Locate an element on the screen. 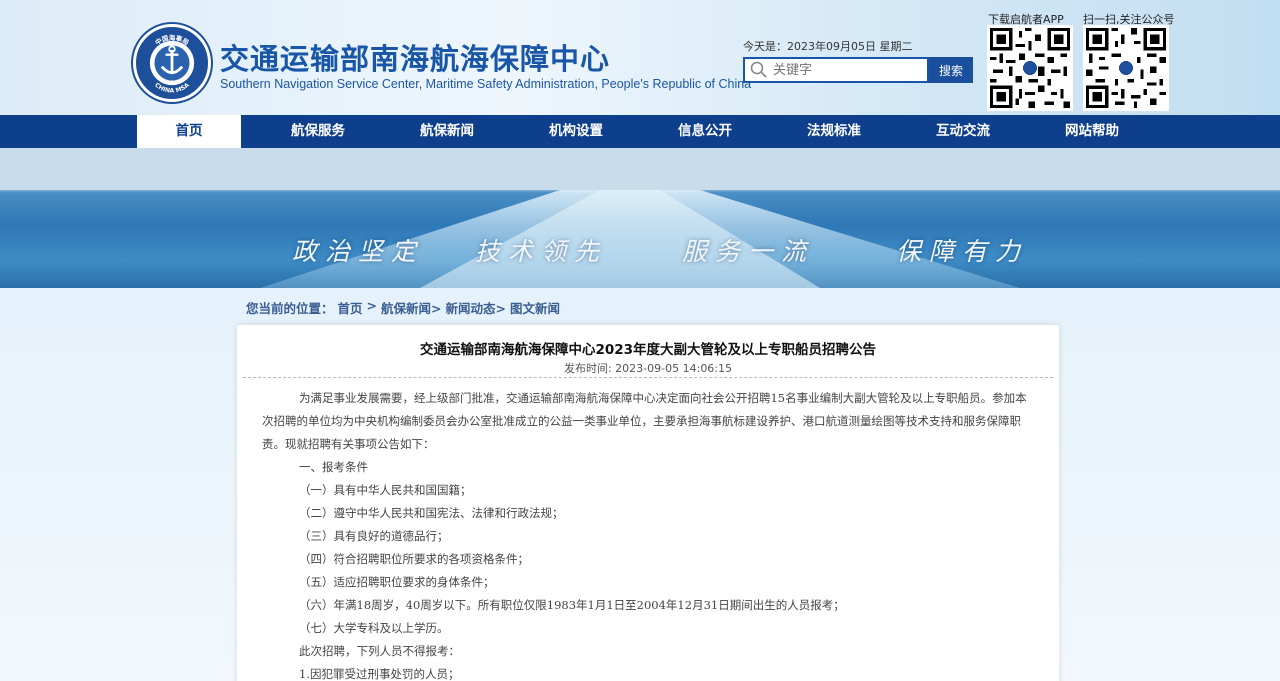  current-date: 今天是：2023年09月05日 星期二 is located at coordinates (828, 46).